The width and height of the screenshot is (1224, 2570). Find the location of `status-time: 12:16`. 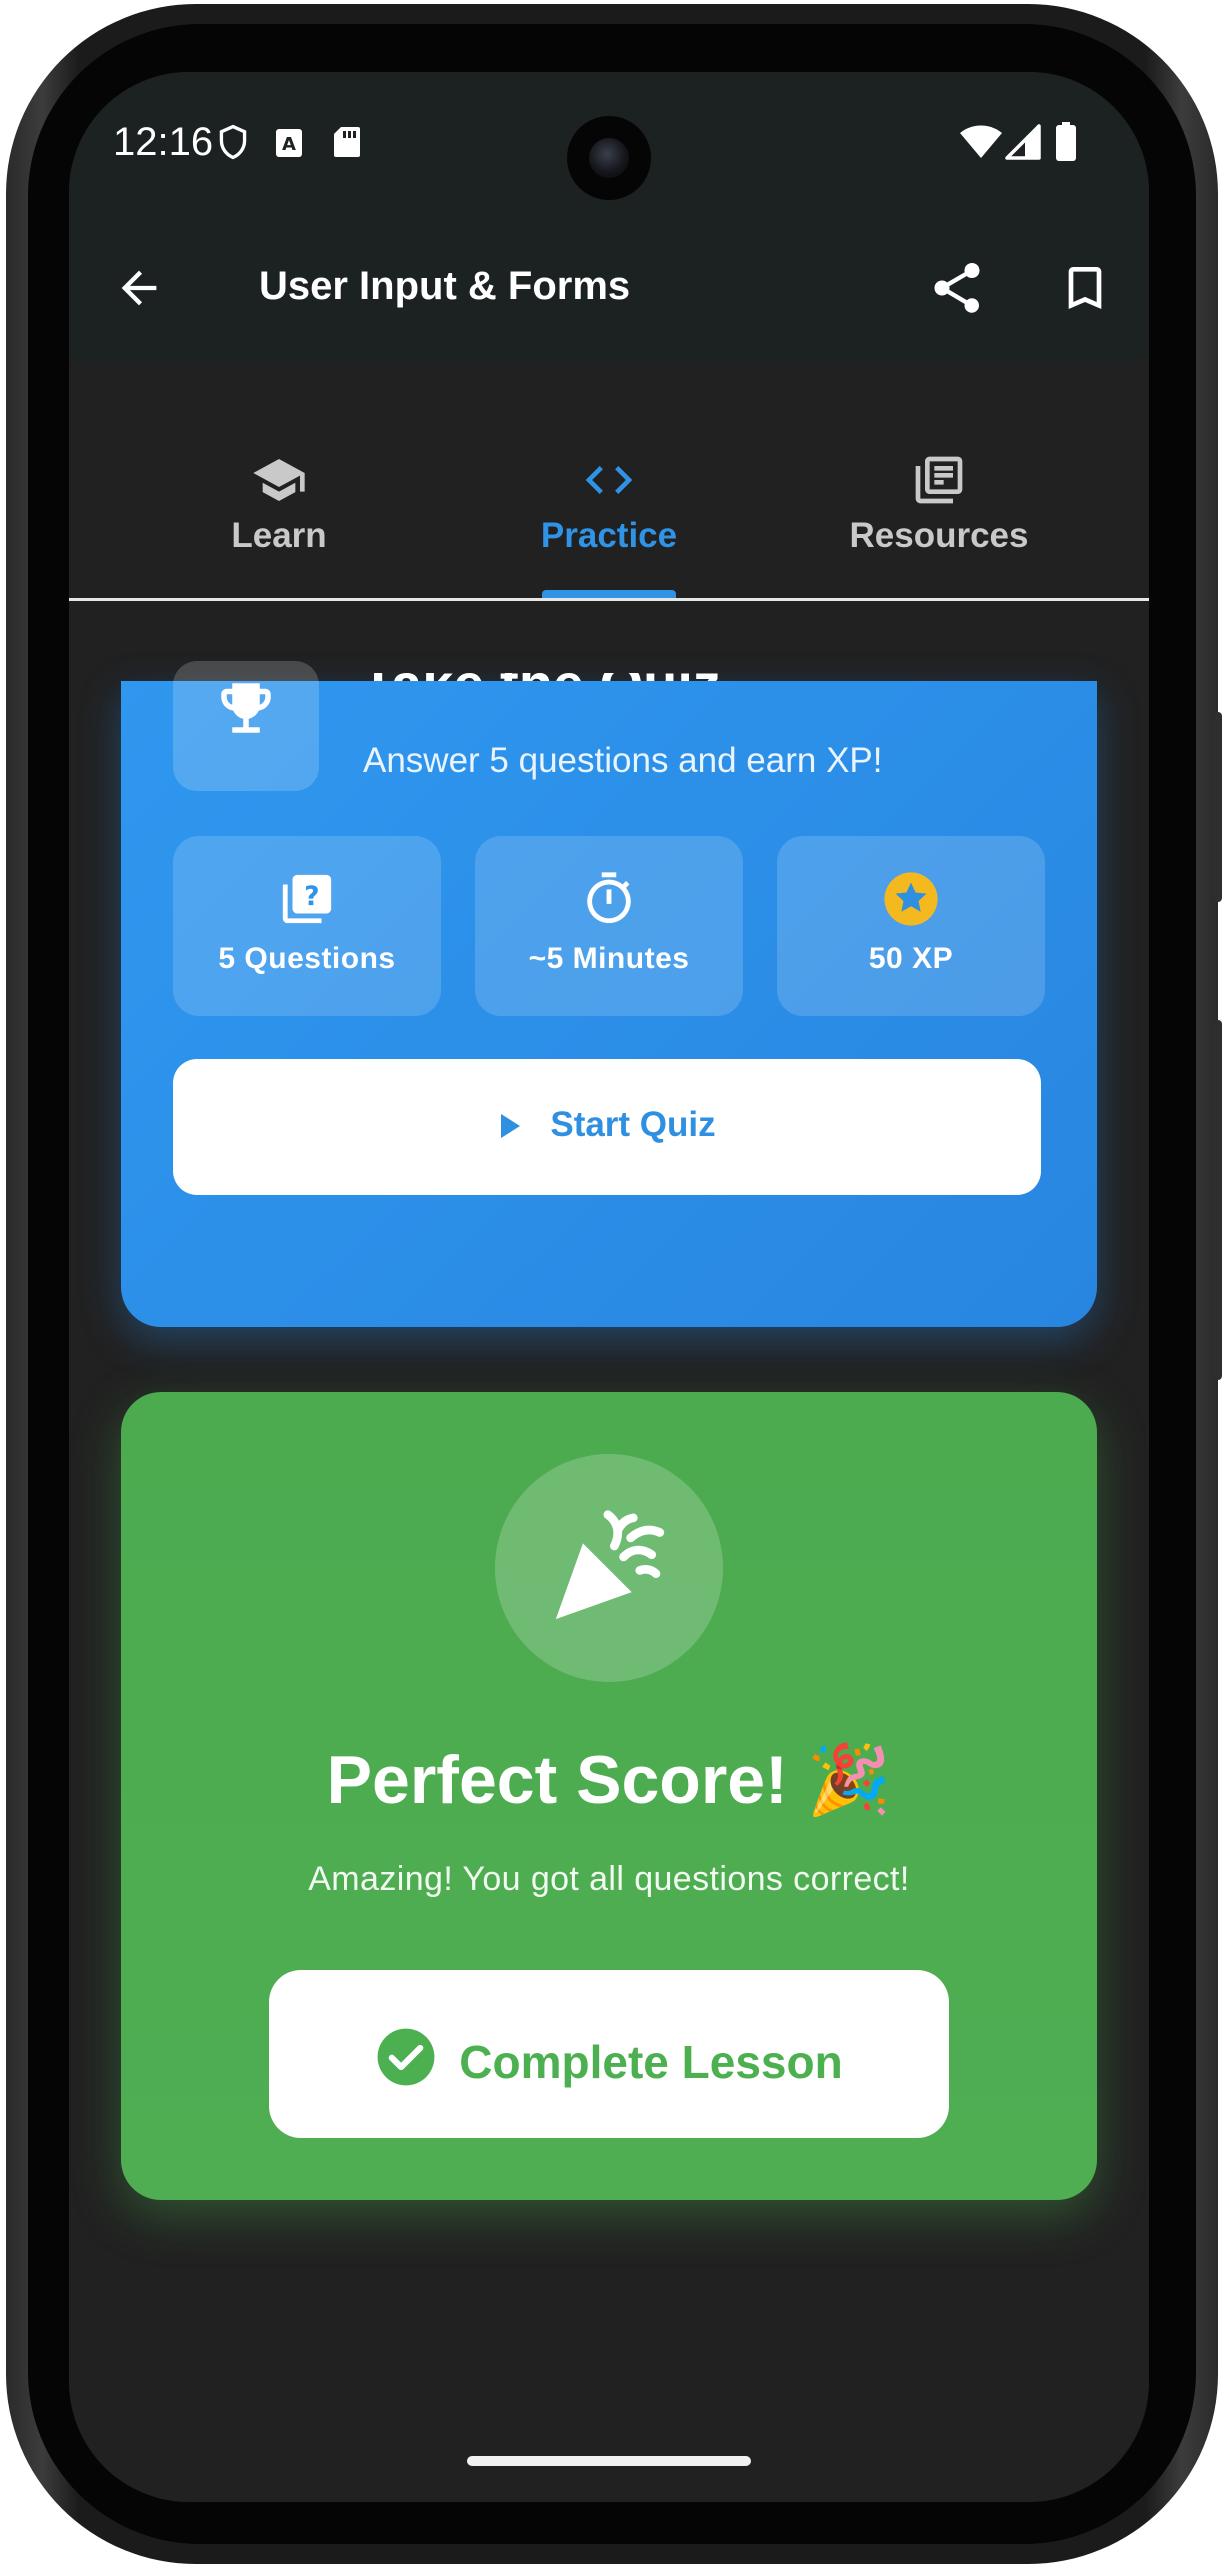

status-time: 12:16 is located at coordinates (163, 142).